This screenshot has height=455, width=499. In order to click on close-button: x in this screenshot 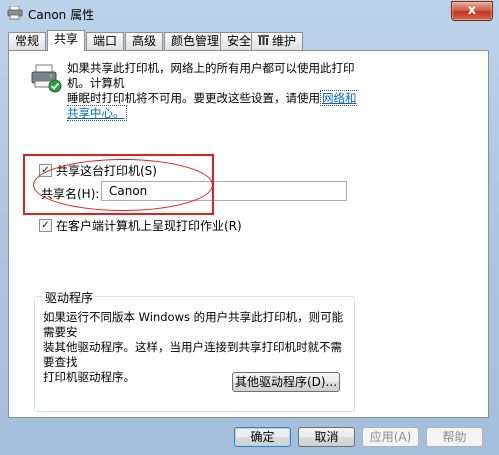, I will do `click(472, 11)`.